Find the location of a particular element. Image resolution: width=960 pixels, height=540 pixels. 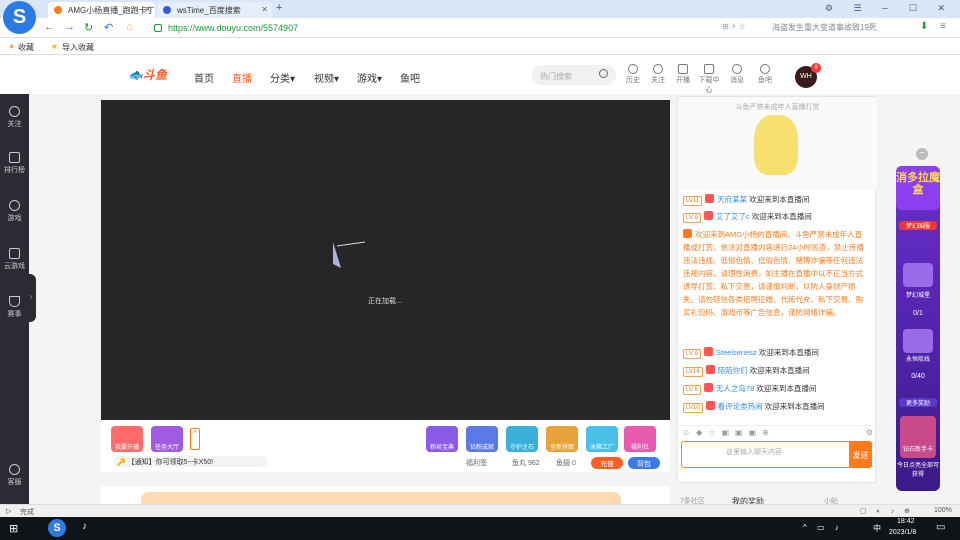

avatar-text: WH is located at coordinates (806, 76).